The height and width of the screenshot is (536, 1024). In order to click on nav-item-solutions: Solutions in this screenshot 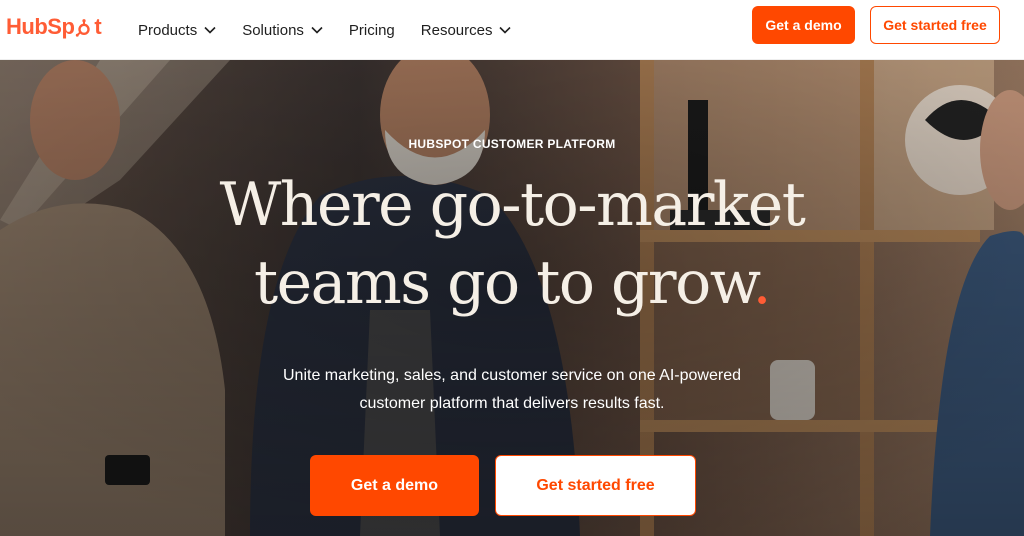, I will do `click(282, 30)`.